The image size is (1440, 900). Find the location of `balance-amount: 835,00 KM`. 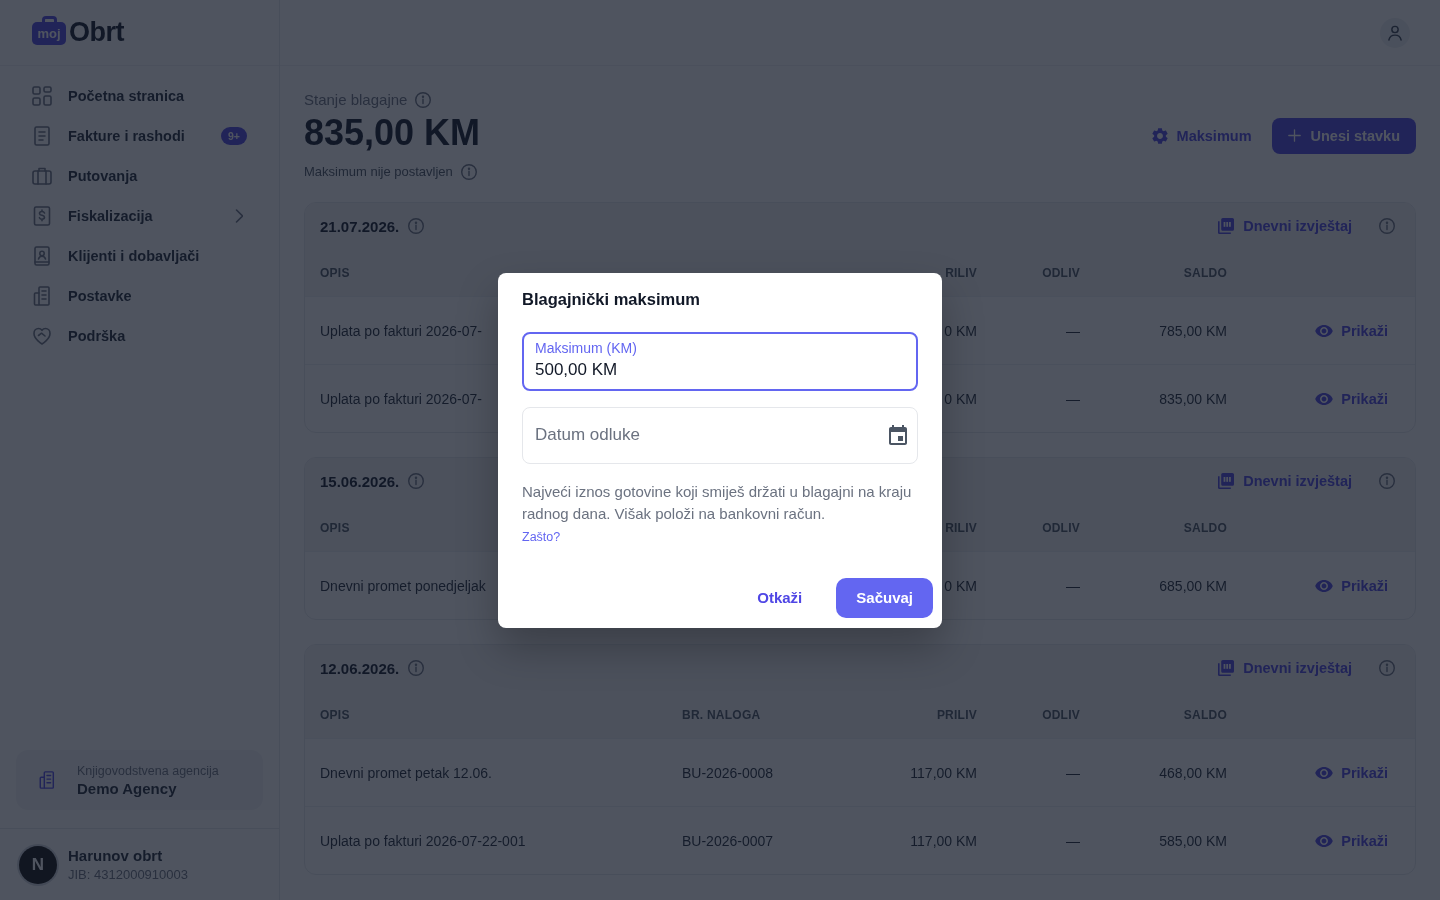

balance-amount: 835,00 KM is located at coordinates (392, 133).